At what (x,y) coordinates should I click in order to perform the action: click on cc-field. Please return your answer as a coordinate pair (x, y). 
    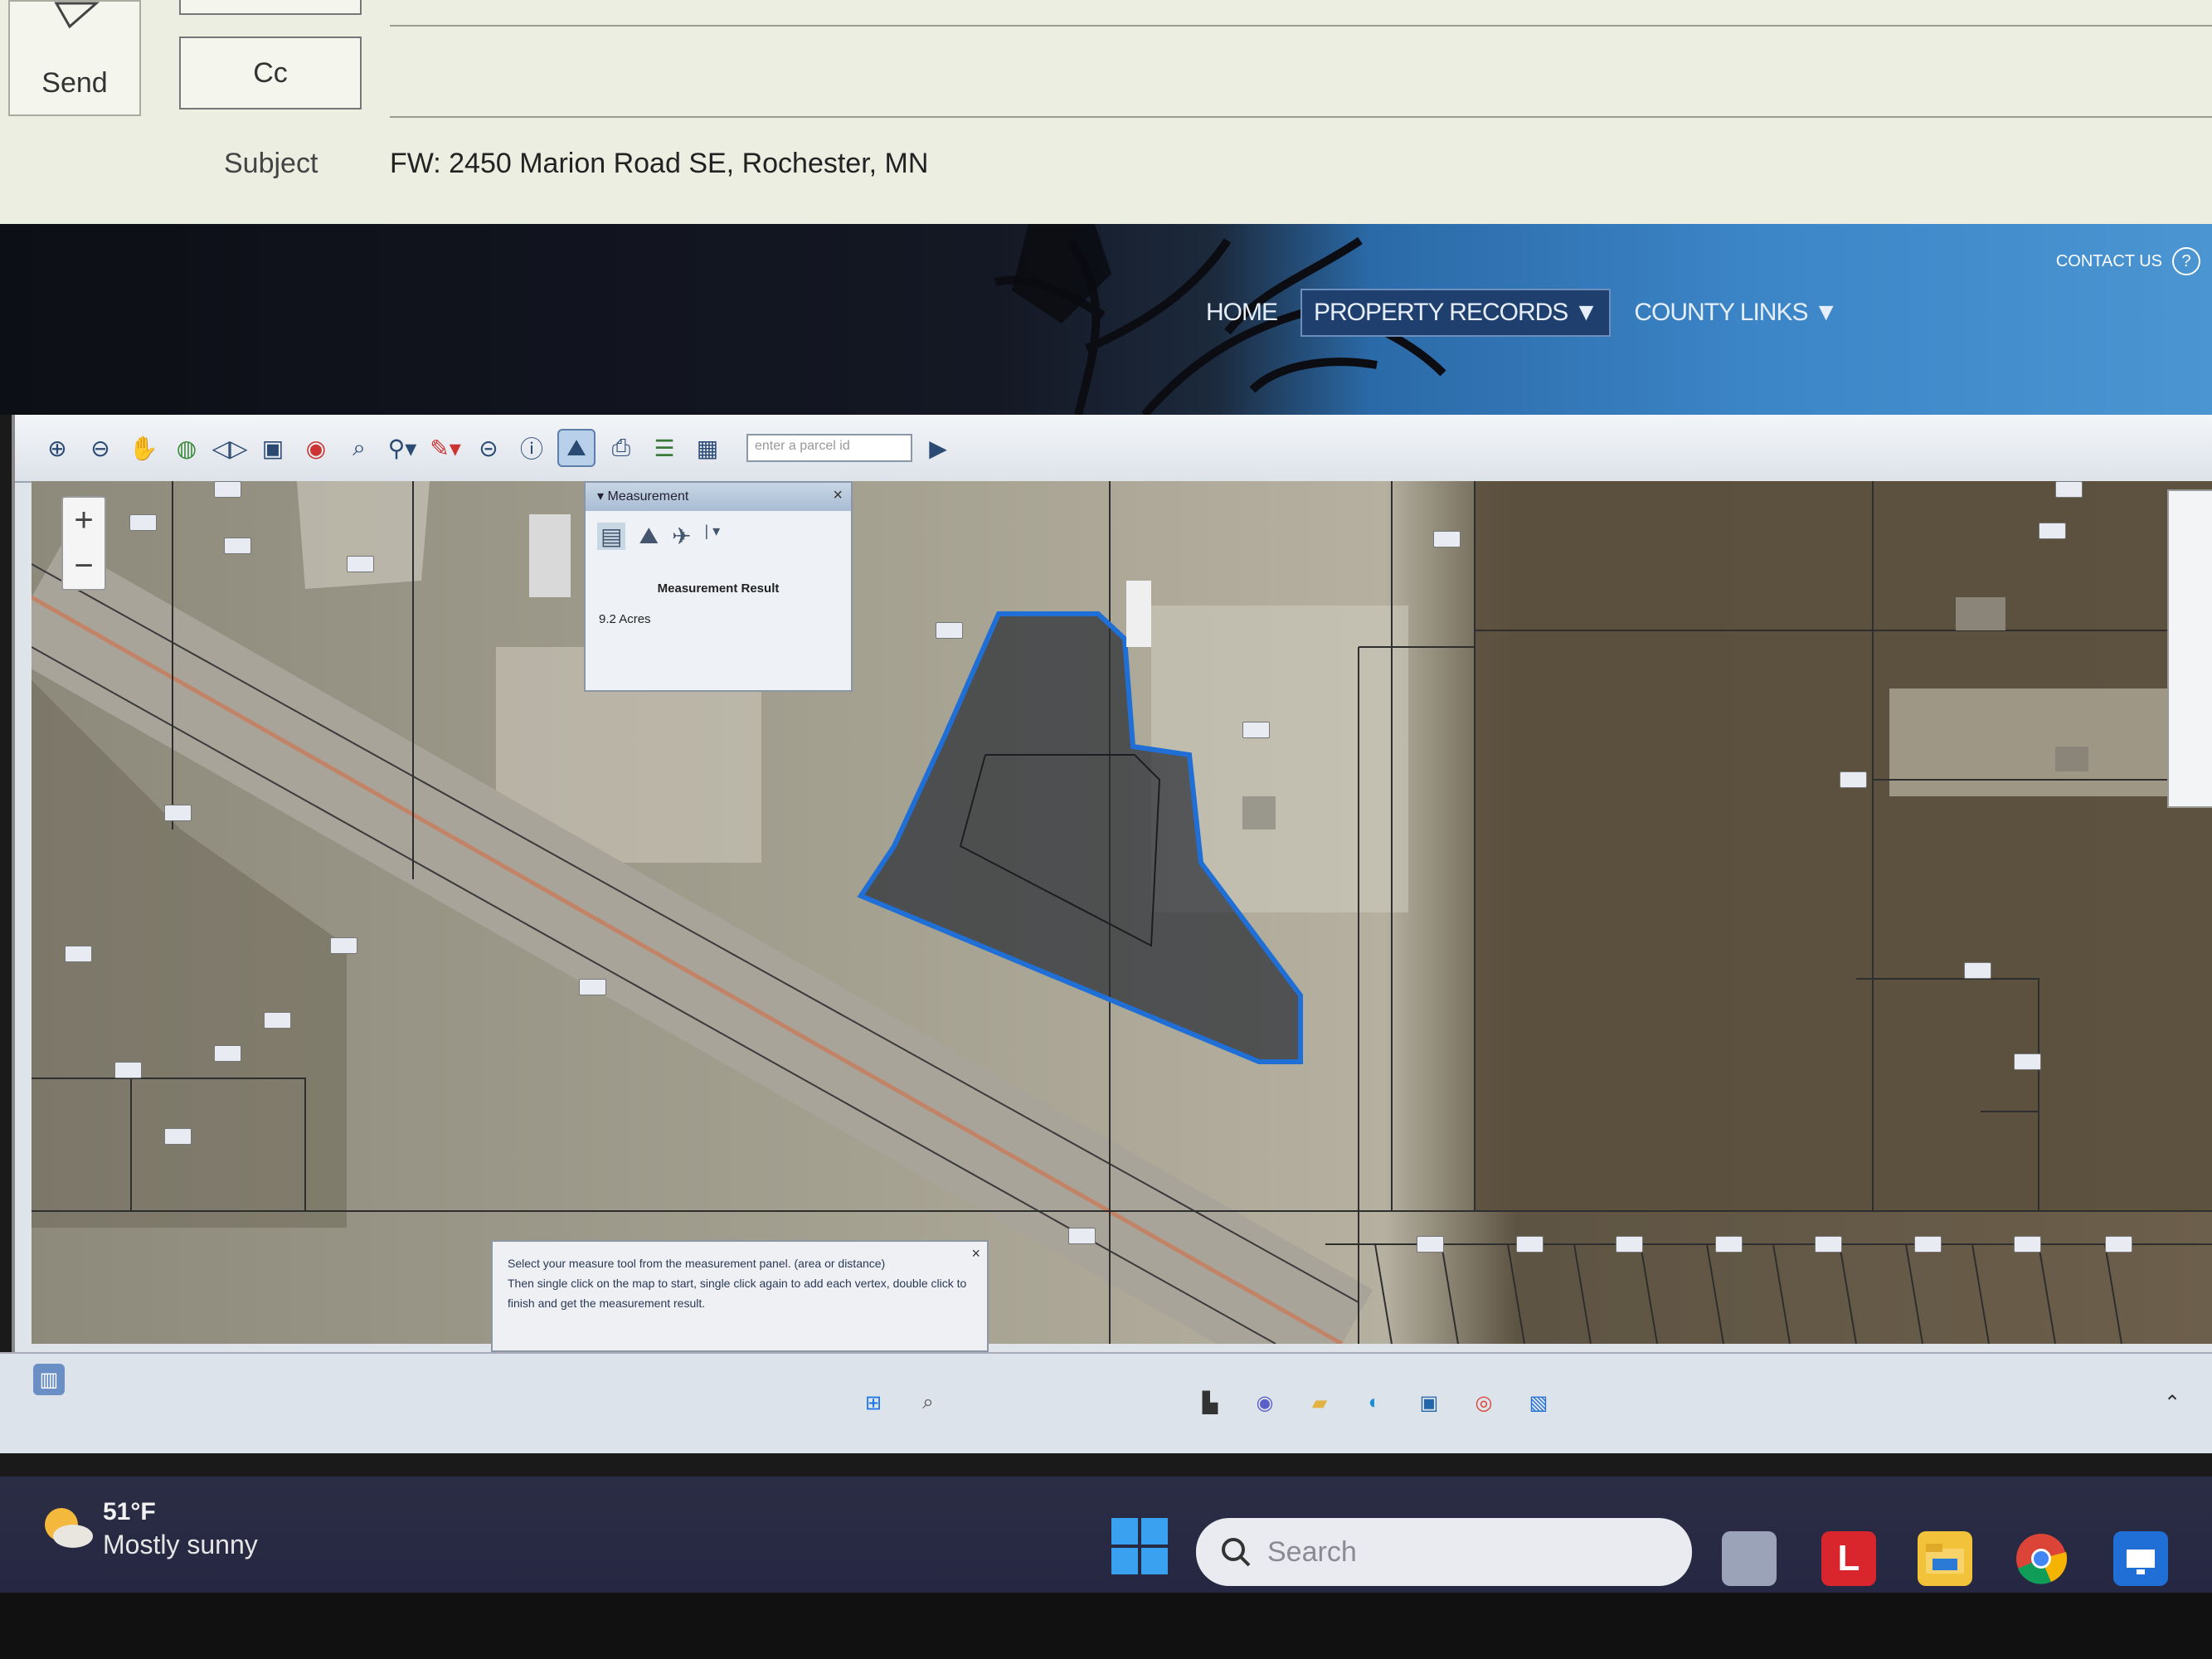
    Looking at the image, I should click on (1301, 117).